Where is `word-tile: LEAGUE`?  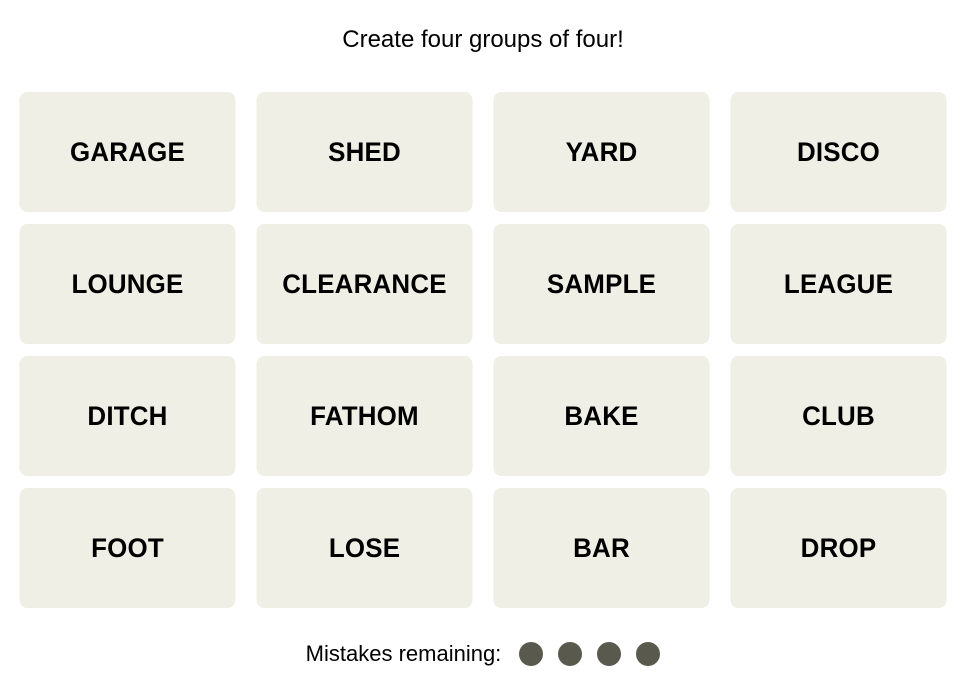
word-tile: LEAGUE is located at coordinates (838, 284).